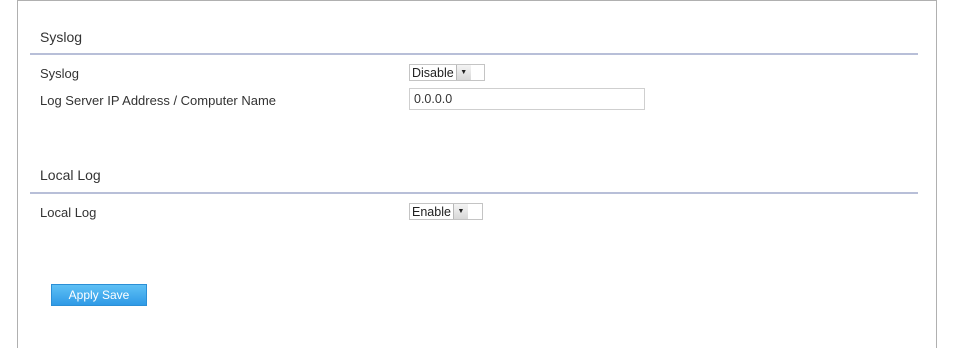  I want to click on local-log-section-title: Local Log, so click(70, 175).